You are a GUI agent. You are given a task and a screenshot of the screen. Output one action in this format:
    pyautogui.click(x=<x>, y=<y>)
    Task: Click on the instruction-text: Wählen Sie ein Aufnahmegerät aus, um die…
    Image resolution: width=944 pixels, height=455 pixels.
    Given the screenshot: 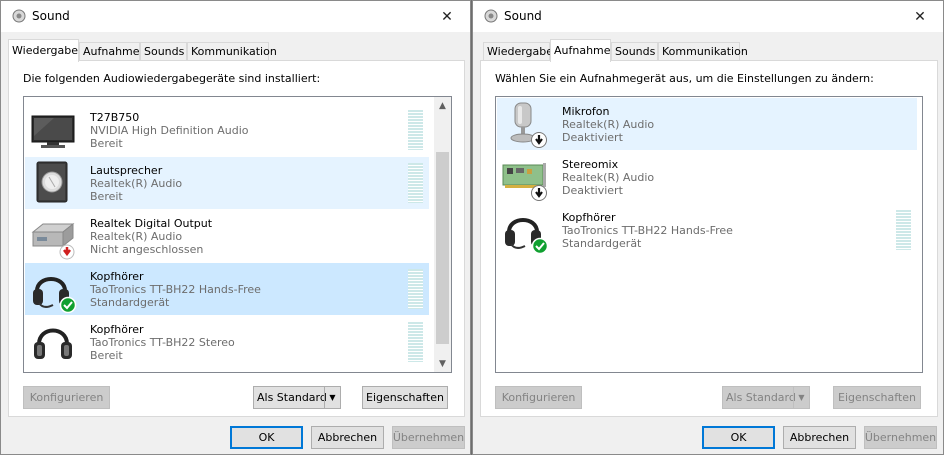 What is the action you would take?
    pyautogui.click(x=684, y=78)
    